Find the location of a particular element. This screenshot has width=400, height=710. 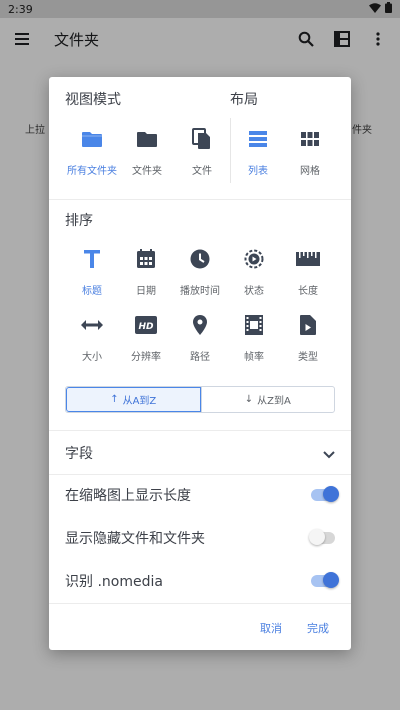

file-copy-icon is located at coordinates (202, 139).